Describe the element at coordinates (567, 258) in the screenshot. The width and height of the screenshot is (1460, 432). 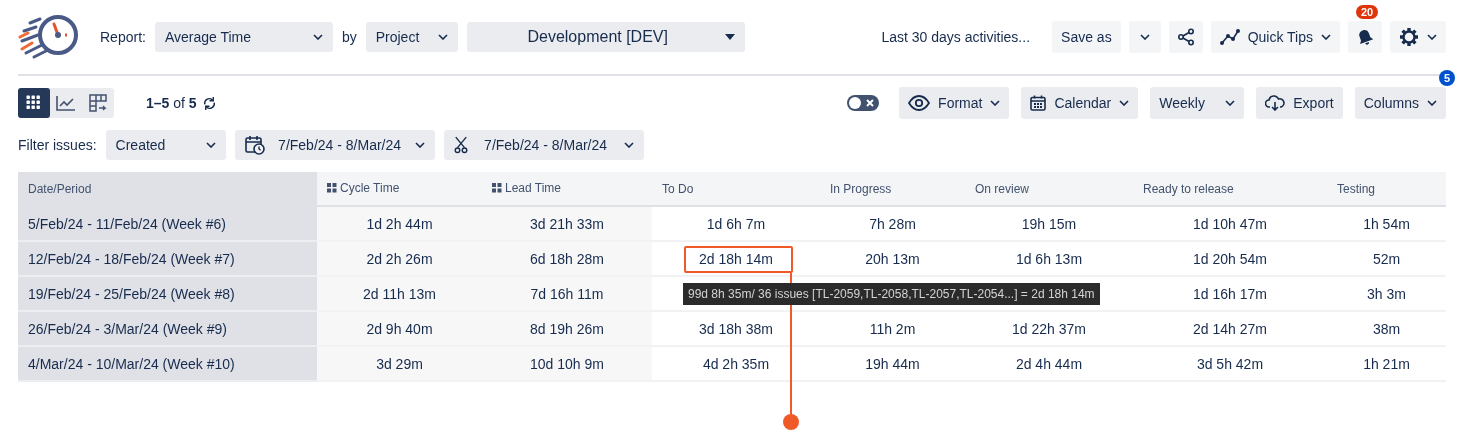
I see `time-cell: 6d 18h 28m` at that location.